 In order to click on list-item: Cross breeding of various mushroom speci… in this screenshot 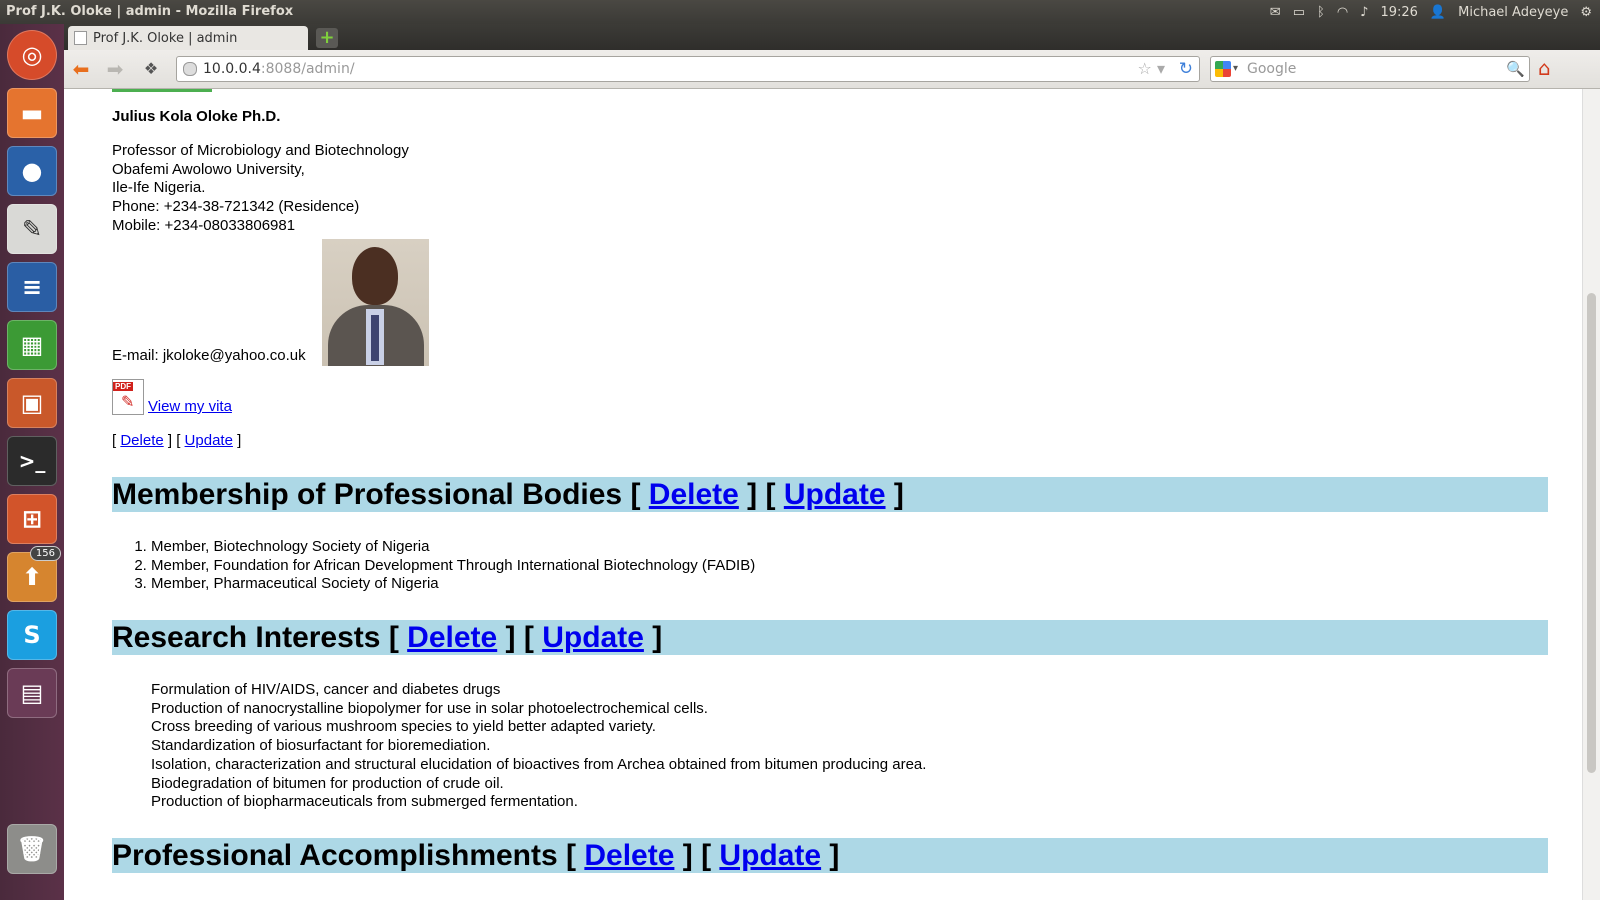, I will do `click(403, 727)`.